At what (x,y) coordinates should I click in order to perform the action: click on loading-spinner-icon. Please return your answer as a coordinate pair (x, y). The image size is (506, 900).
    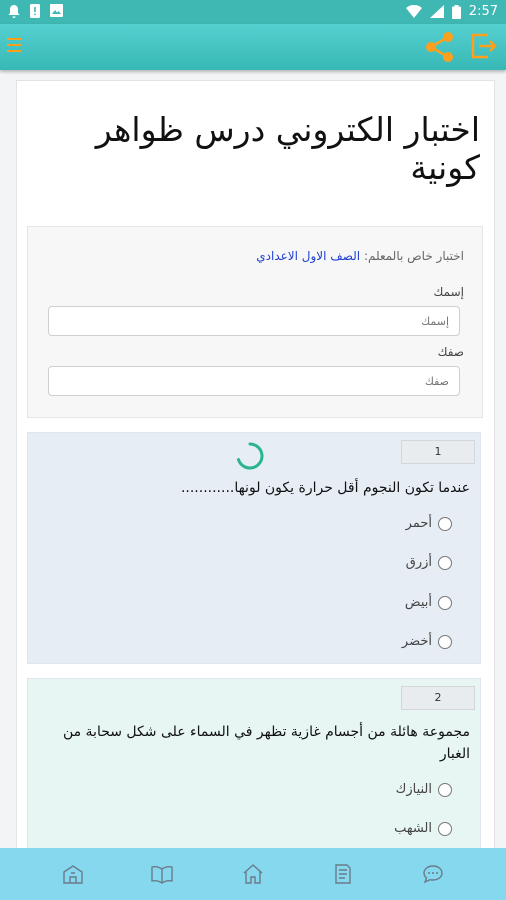
    Looking at the image, I should click on (250, 456).